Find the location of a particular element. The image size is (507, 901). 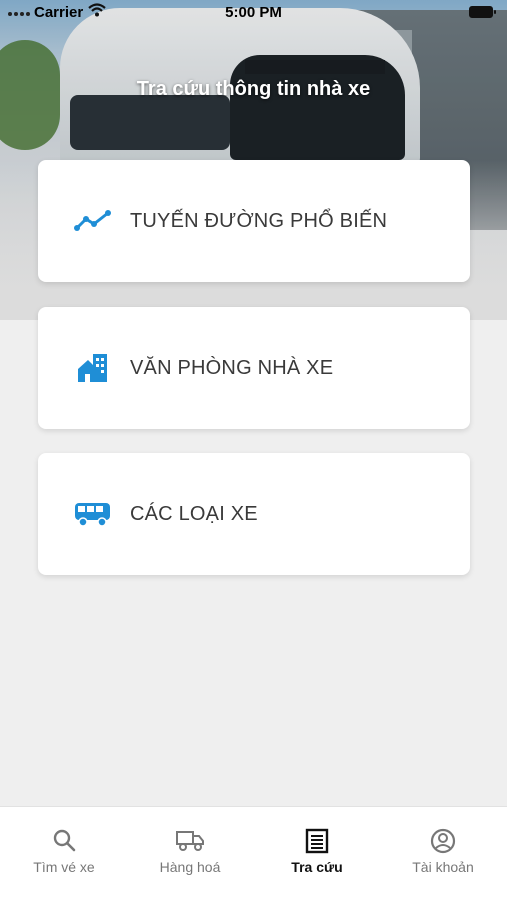

document-list-icon is located at coordinates (317, 841).